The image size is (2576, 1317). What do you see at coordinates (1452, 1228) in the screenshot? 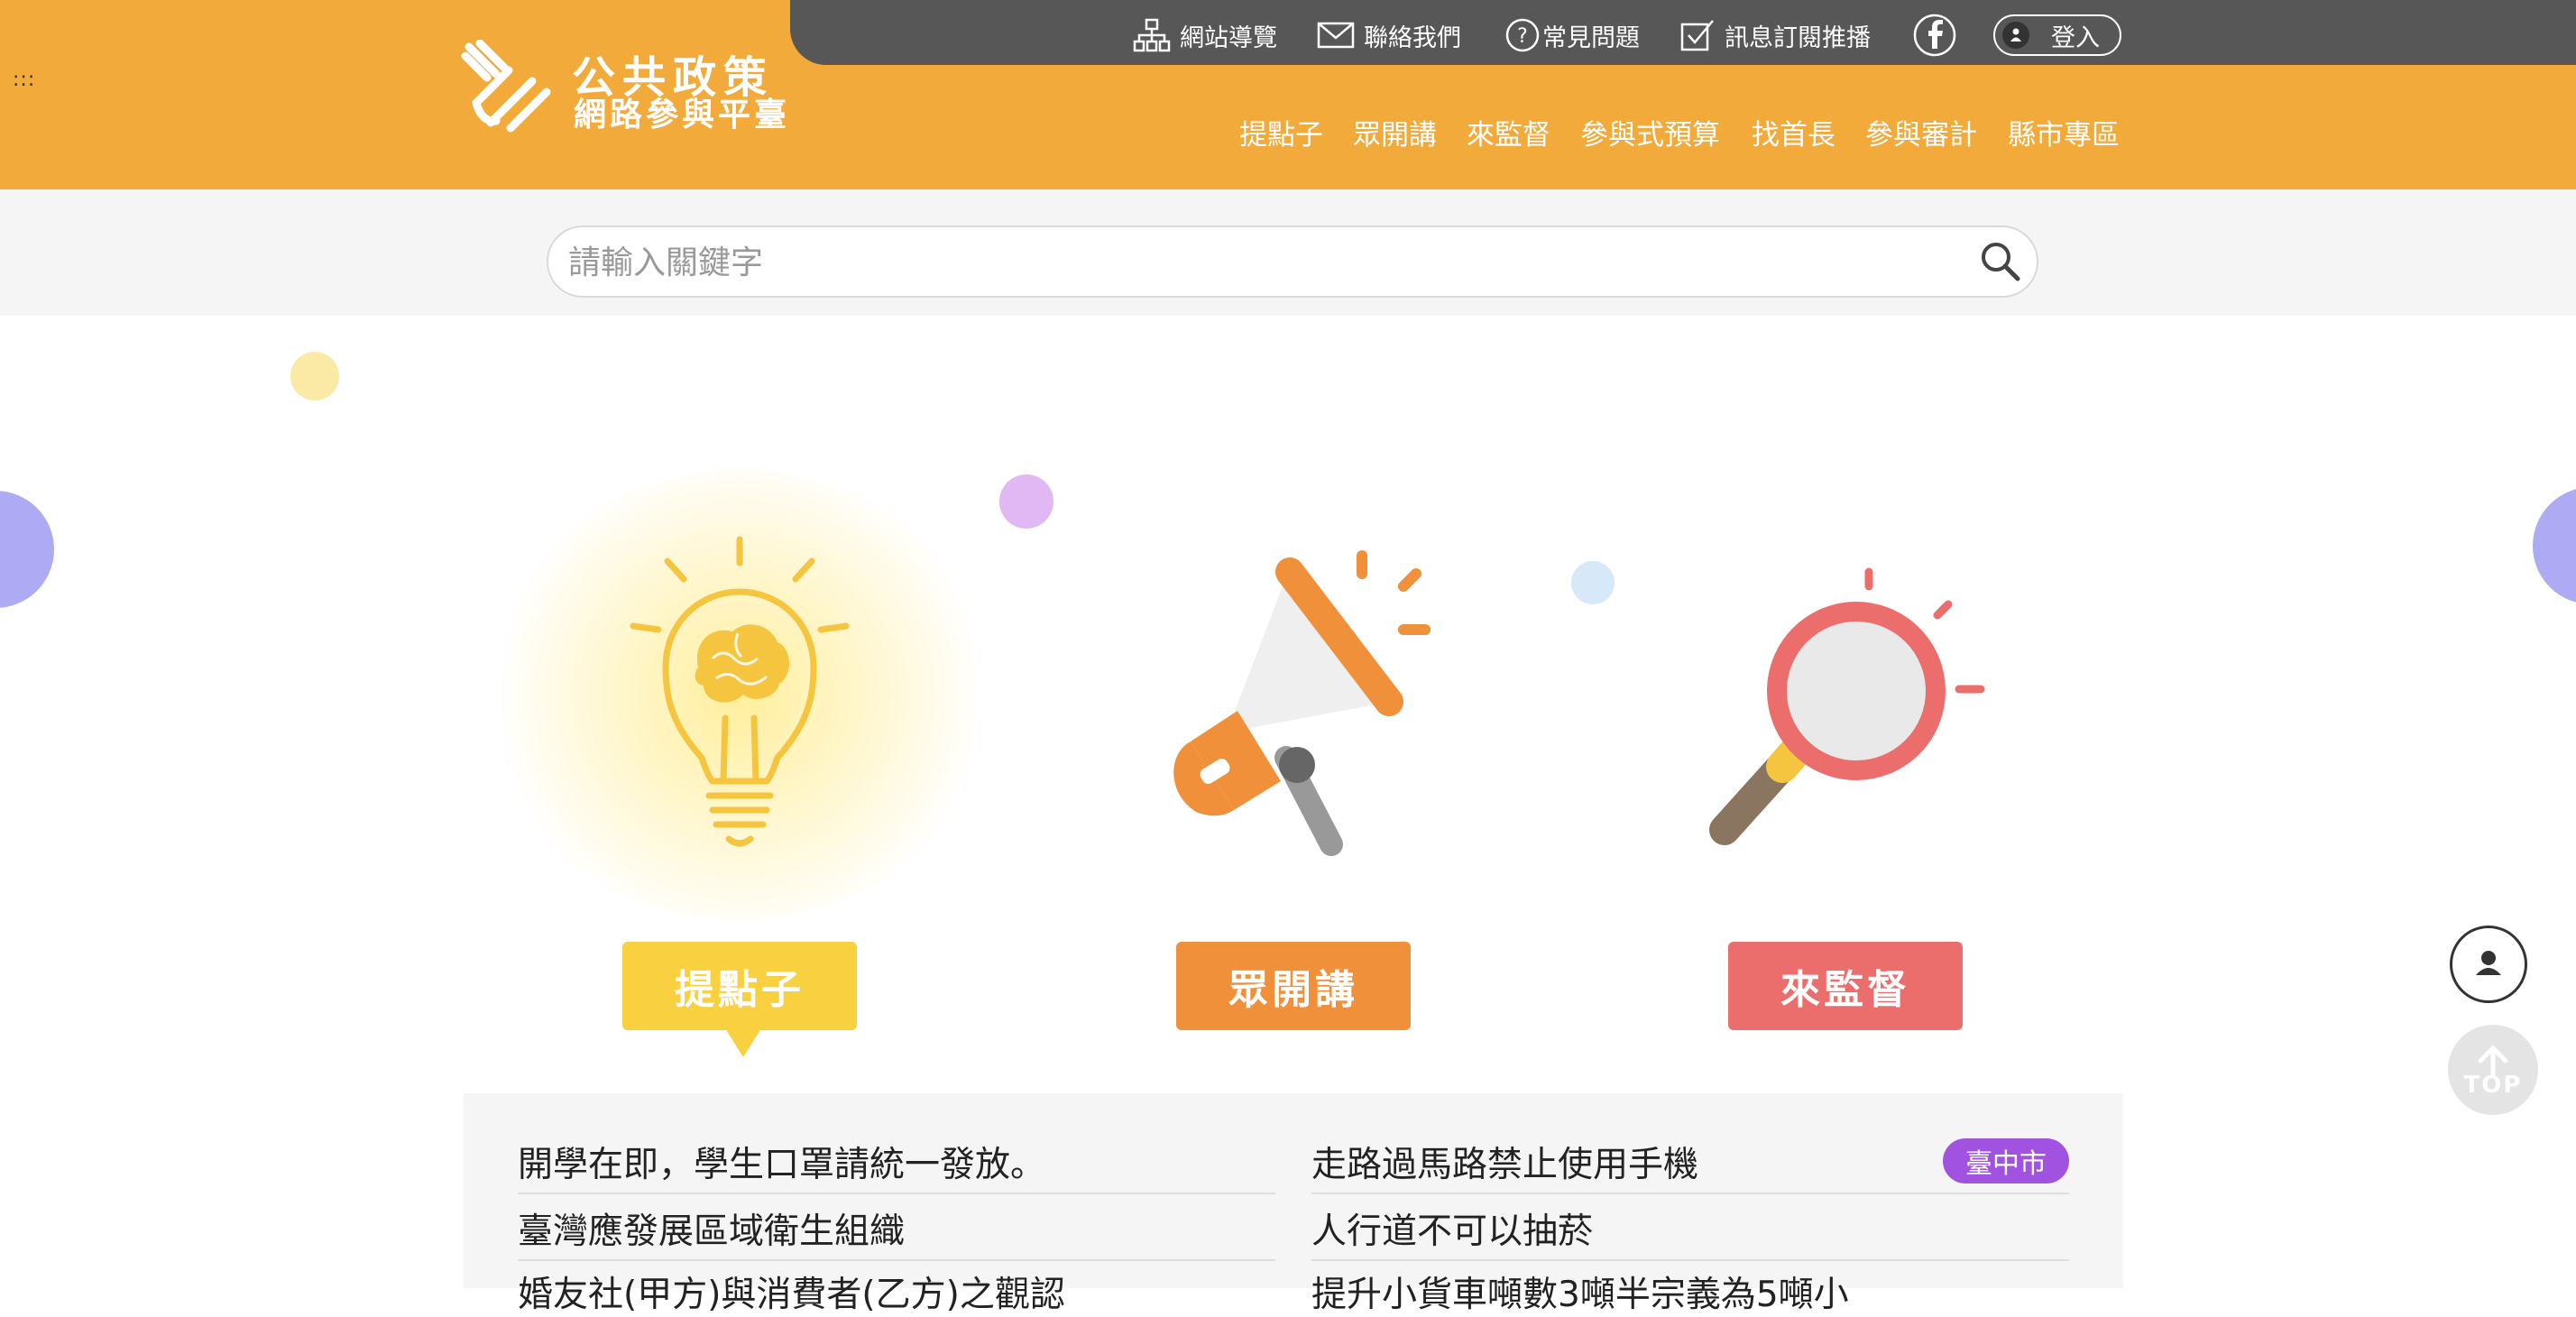
I see `list-item: 人行道不可以抽菸` at bounding box center [1452, 1228].